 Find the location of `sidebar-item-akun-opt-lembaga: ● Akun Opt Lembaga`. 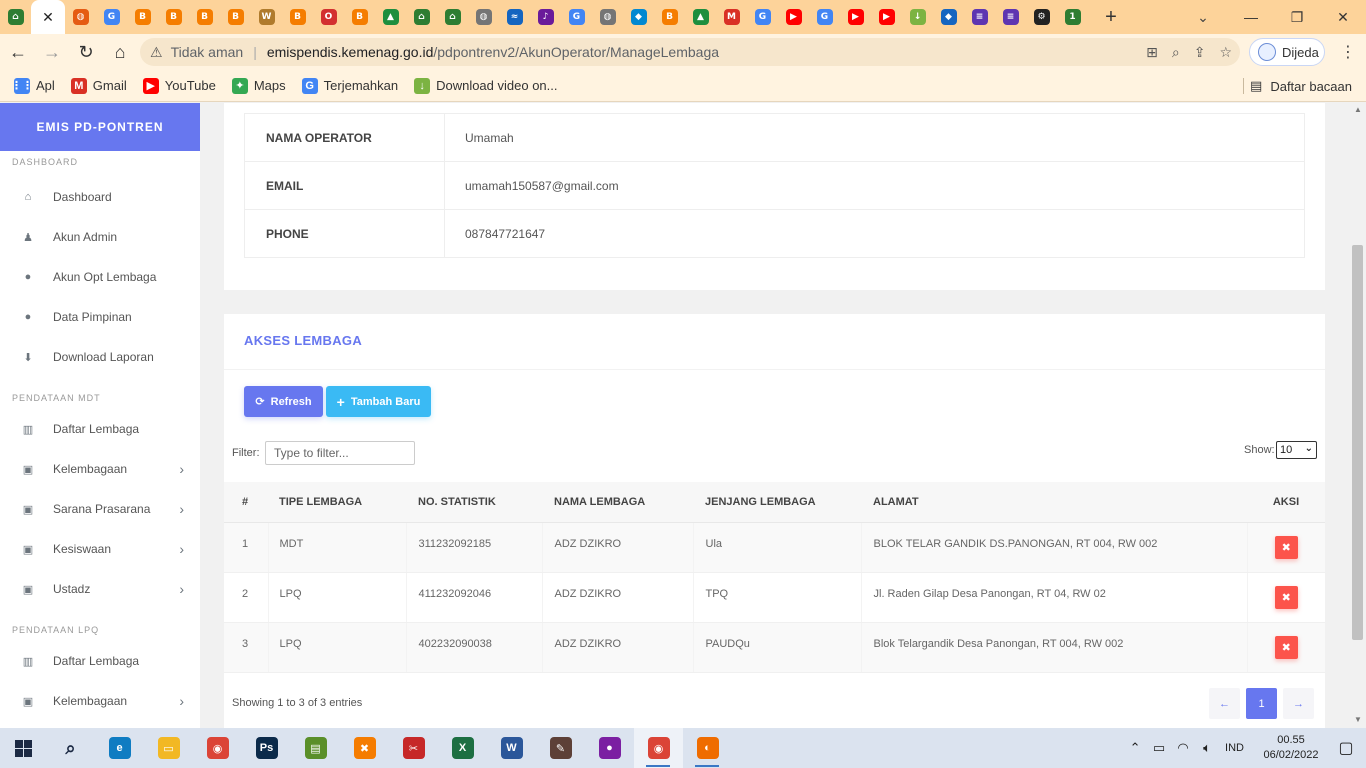

sidebar-item-akun-opt-lembaga: ● Akun Opt Lembaga is located at coordinates (100, 277).